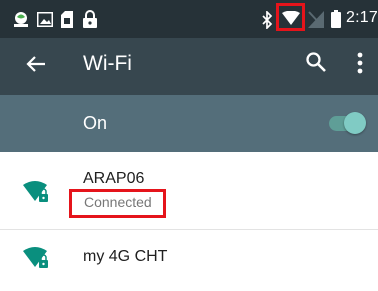 The image size is (378, 291). What do you see at coordinates (90, 19) in the screenshot?
I see `lock-icon` at bounding box center [90, 19].